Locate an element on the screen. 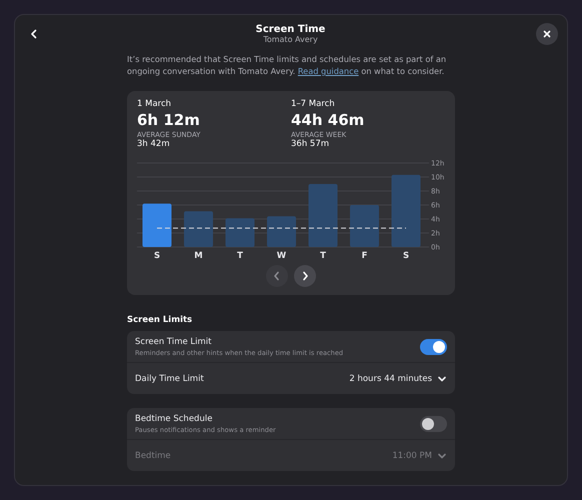 The height and width of the screenshot is (500, 582). window-subtitle: Tomato Avery is located at coordinates (290, 39).